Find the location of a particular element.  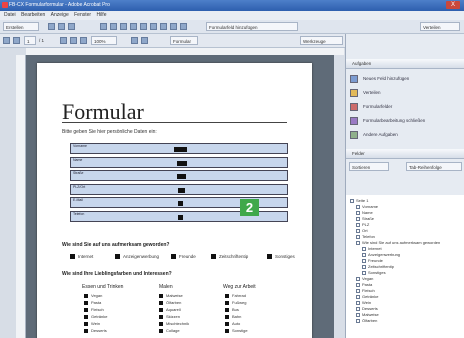

checkbox-option: Anzeigenwerbung is located at coordinates (137, 257).